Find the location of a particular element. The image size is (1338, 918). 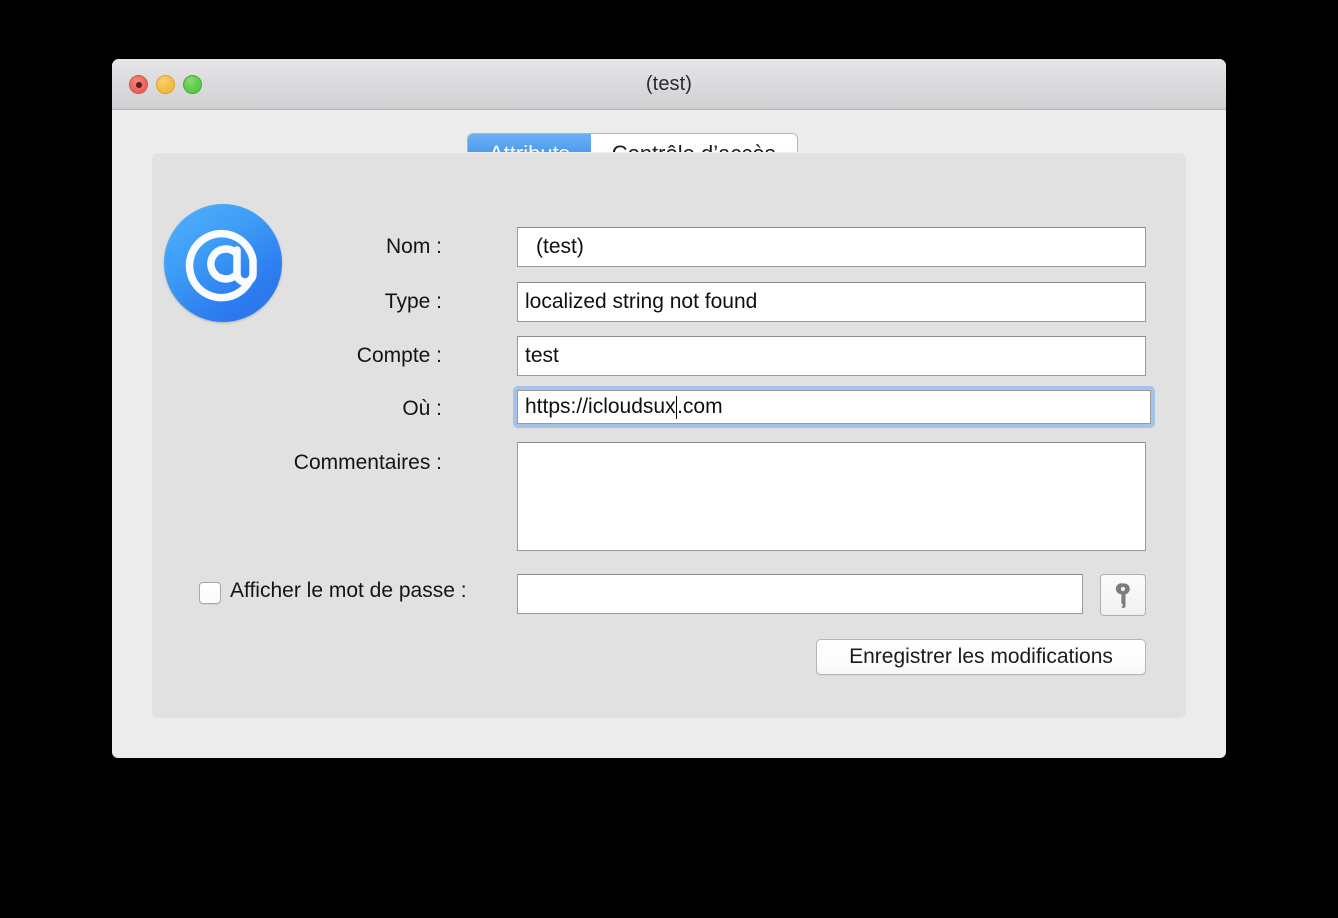

field-ou: https://icloudsux .com is located at coordinates (834, 407).